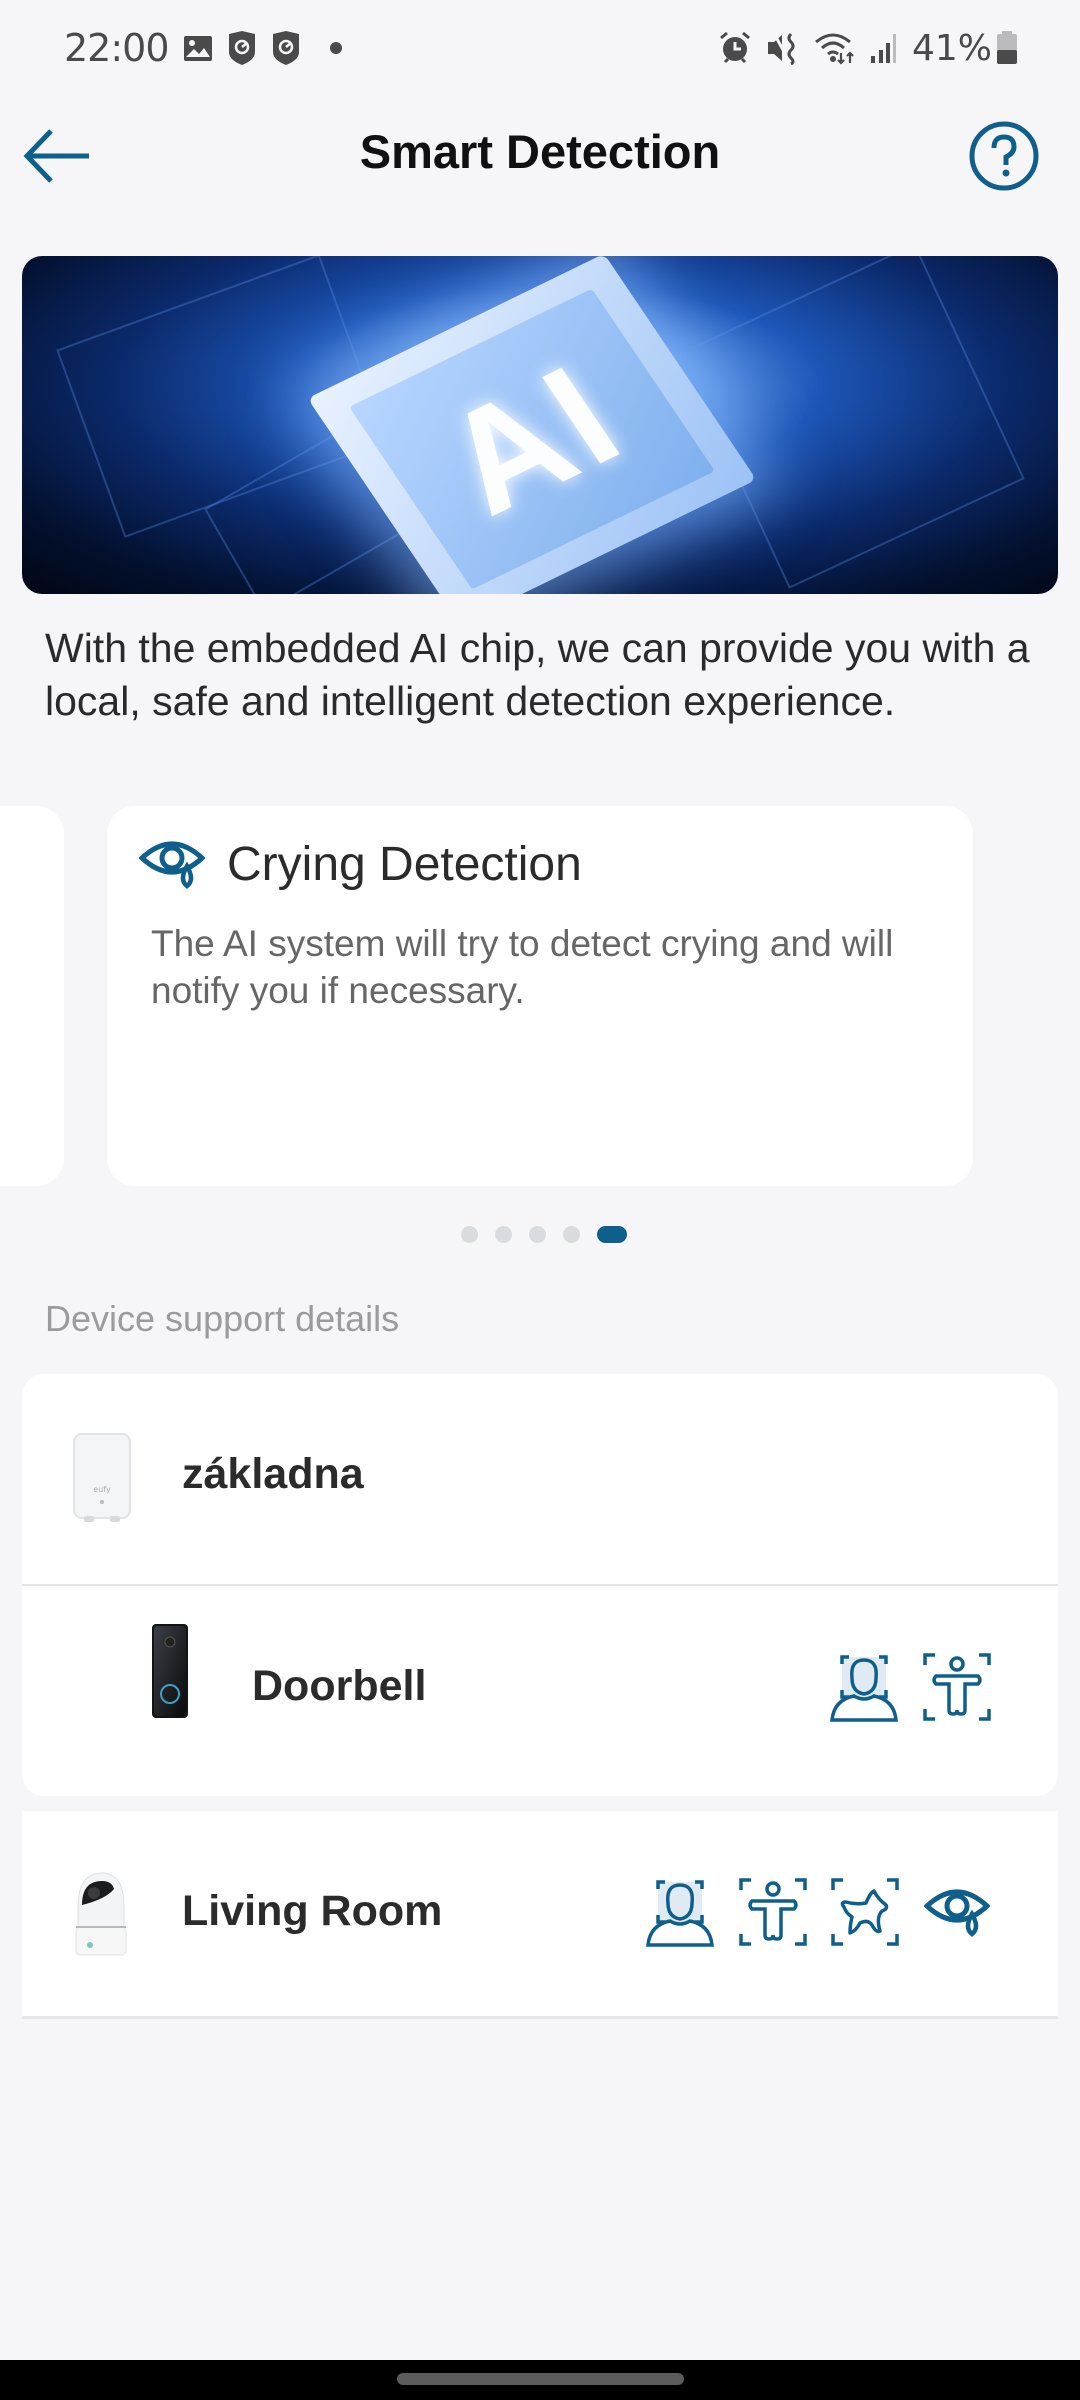 Image resolution: width=1080 pixels, height=2400 pixels. I want to click on doorbell-thumb, so click(170, 1671).